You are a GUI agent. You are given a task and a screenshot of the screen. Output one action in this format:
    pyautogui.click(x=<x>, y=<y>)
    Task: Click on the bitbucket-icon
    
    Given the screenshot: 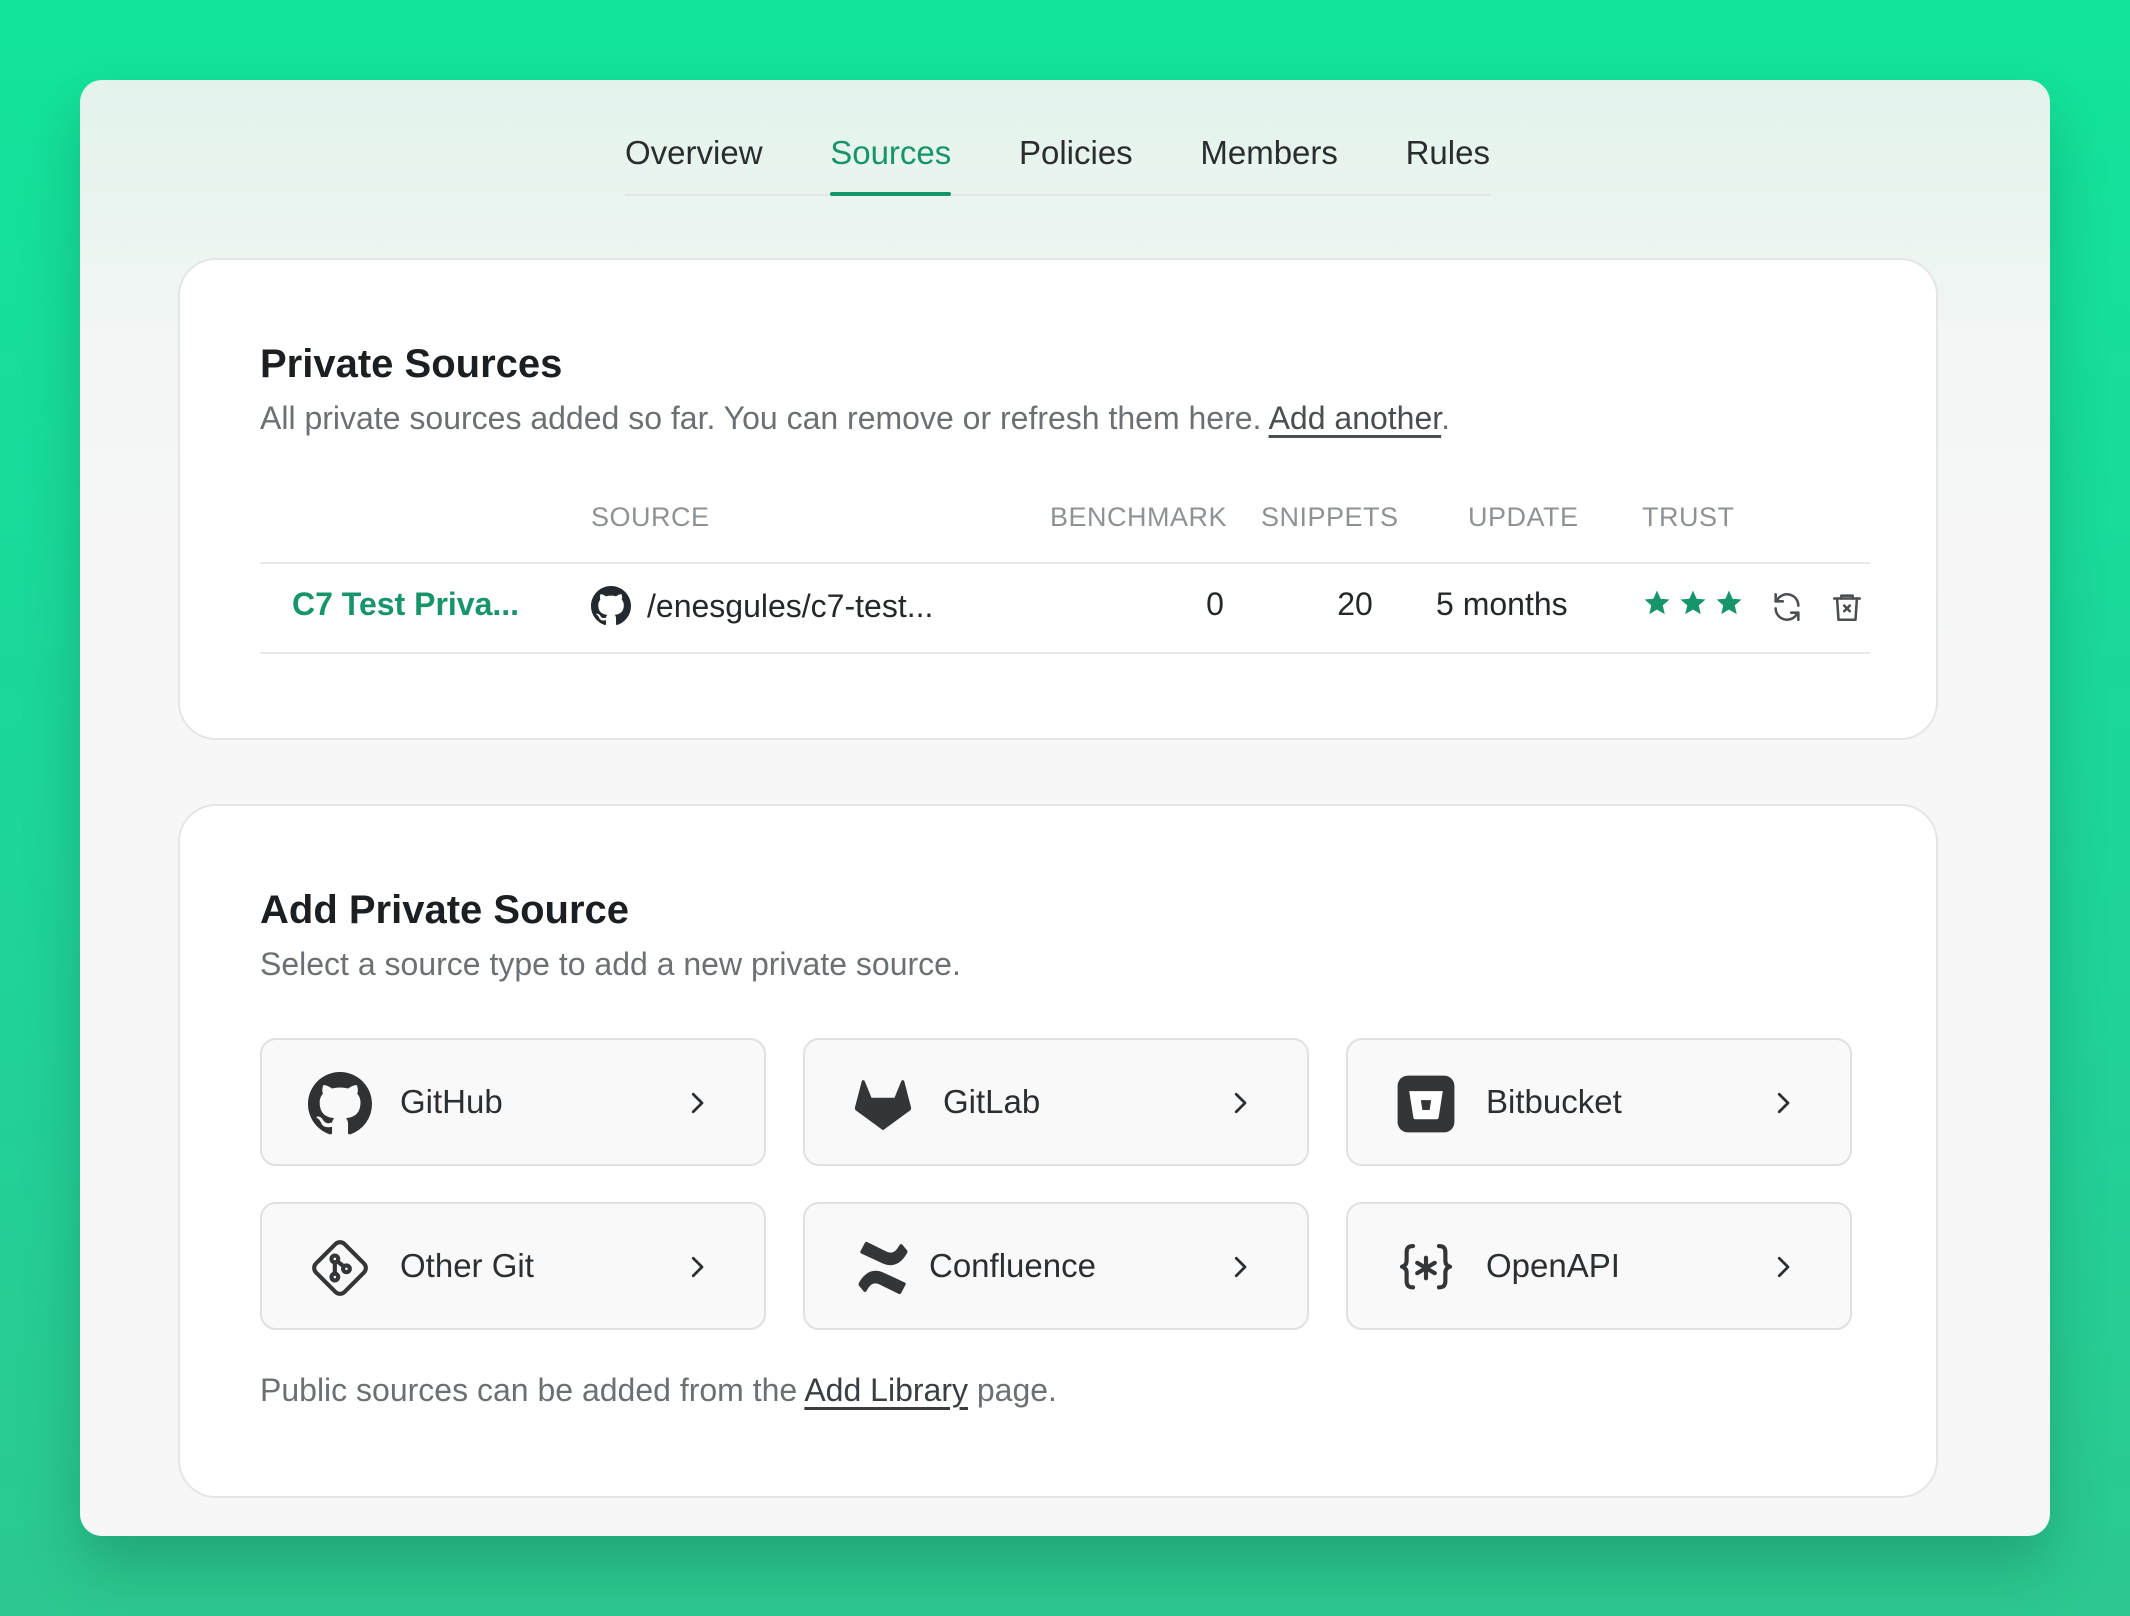 What is the action you would take?
    pyautogui.click(x=1426, y=1104)
    